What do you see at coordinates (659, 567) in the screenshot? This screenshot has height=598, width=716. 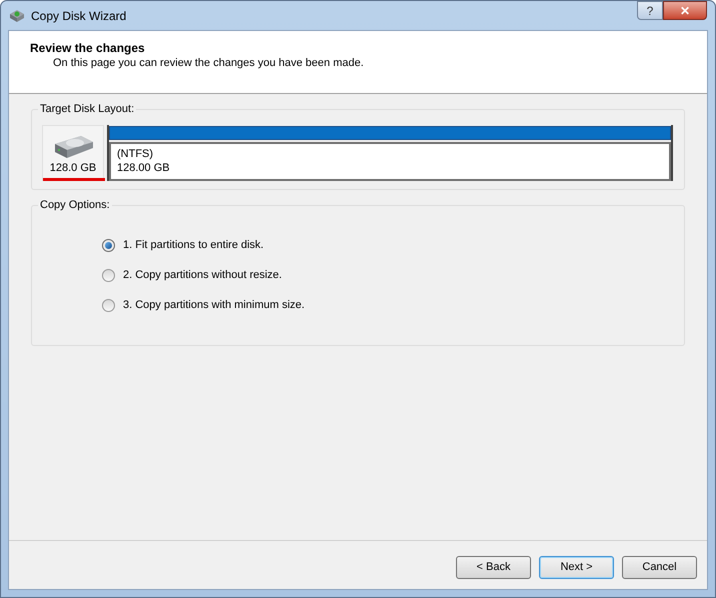 I see `dialog-button: Cancel` at bounding box center [659, 567].